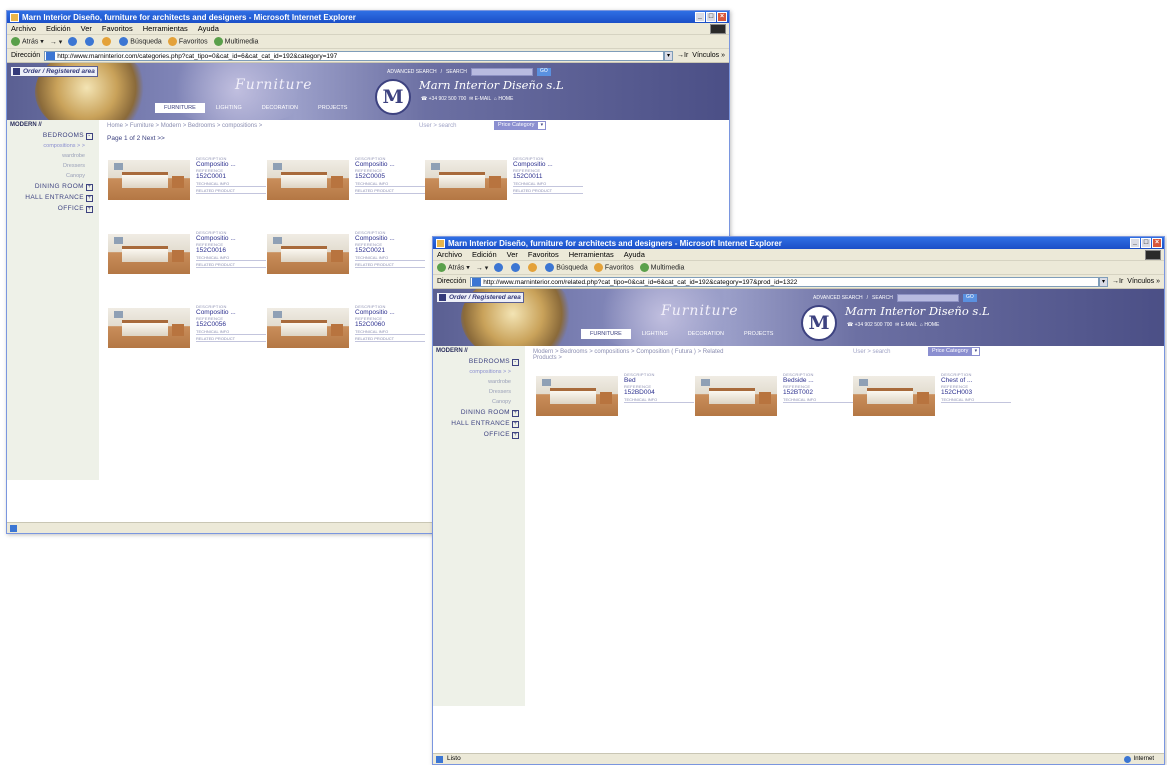 Image resolution: width=1167 pixels, height=765 pixels. What do you see at coordinates (136, 138) in the screenshot?
I see `pagination: Page 1 of 2 Next >>` at bounding box center [136, 138].